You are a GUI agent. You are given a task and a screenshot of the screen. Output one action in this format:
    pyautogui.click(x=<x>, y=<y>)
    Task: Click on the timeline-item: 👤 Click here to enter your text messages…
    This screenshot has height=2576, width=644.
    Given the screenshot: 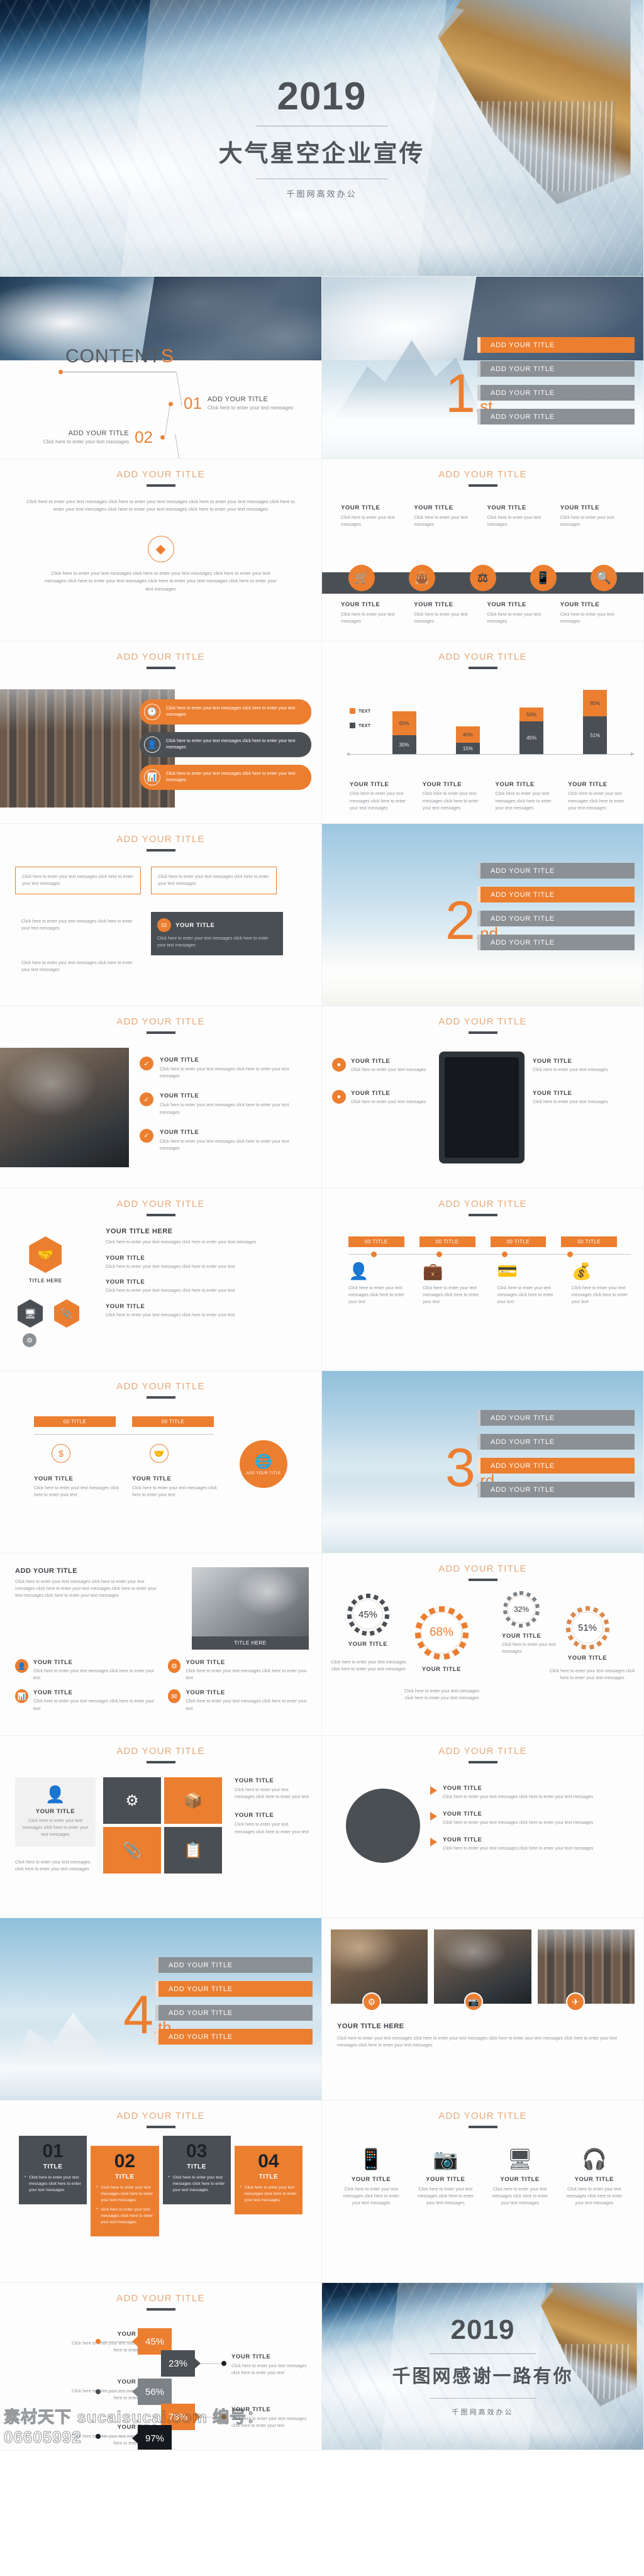 What is the action you would take?
    pyautogui.click(x=378, y=1284)
    